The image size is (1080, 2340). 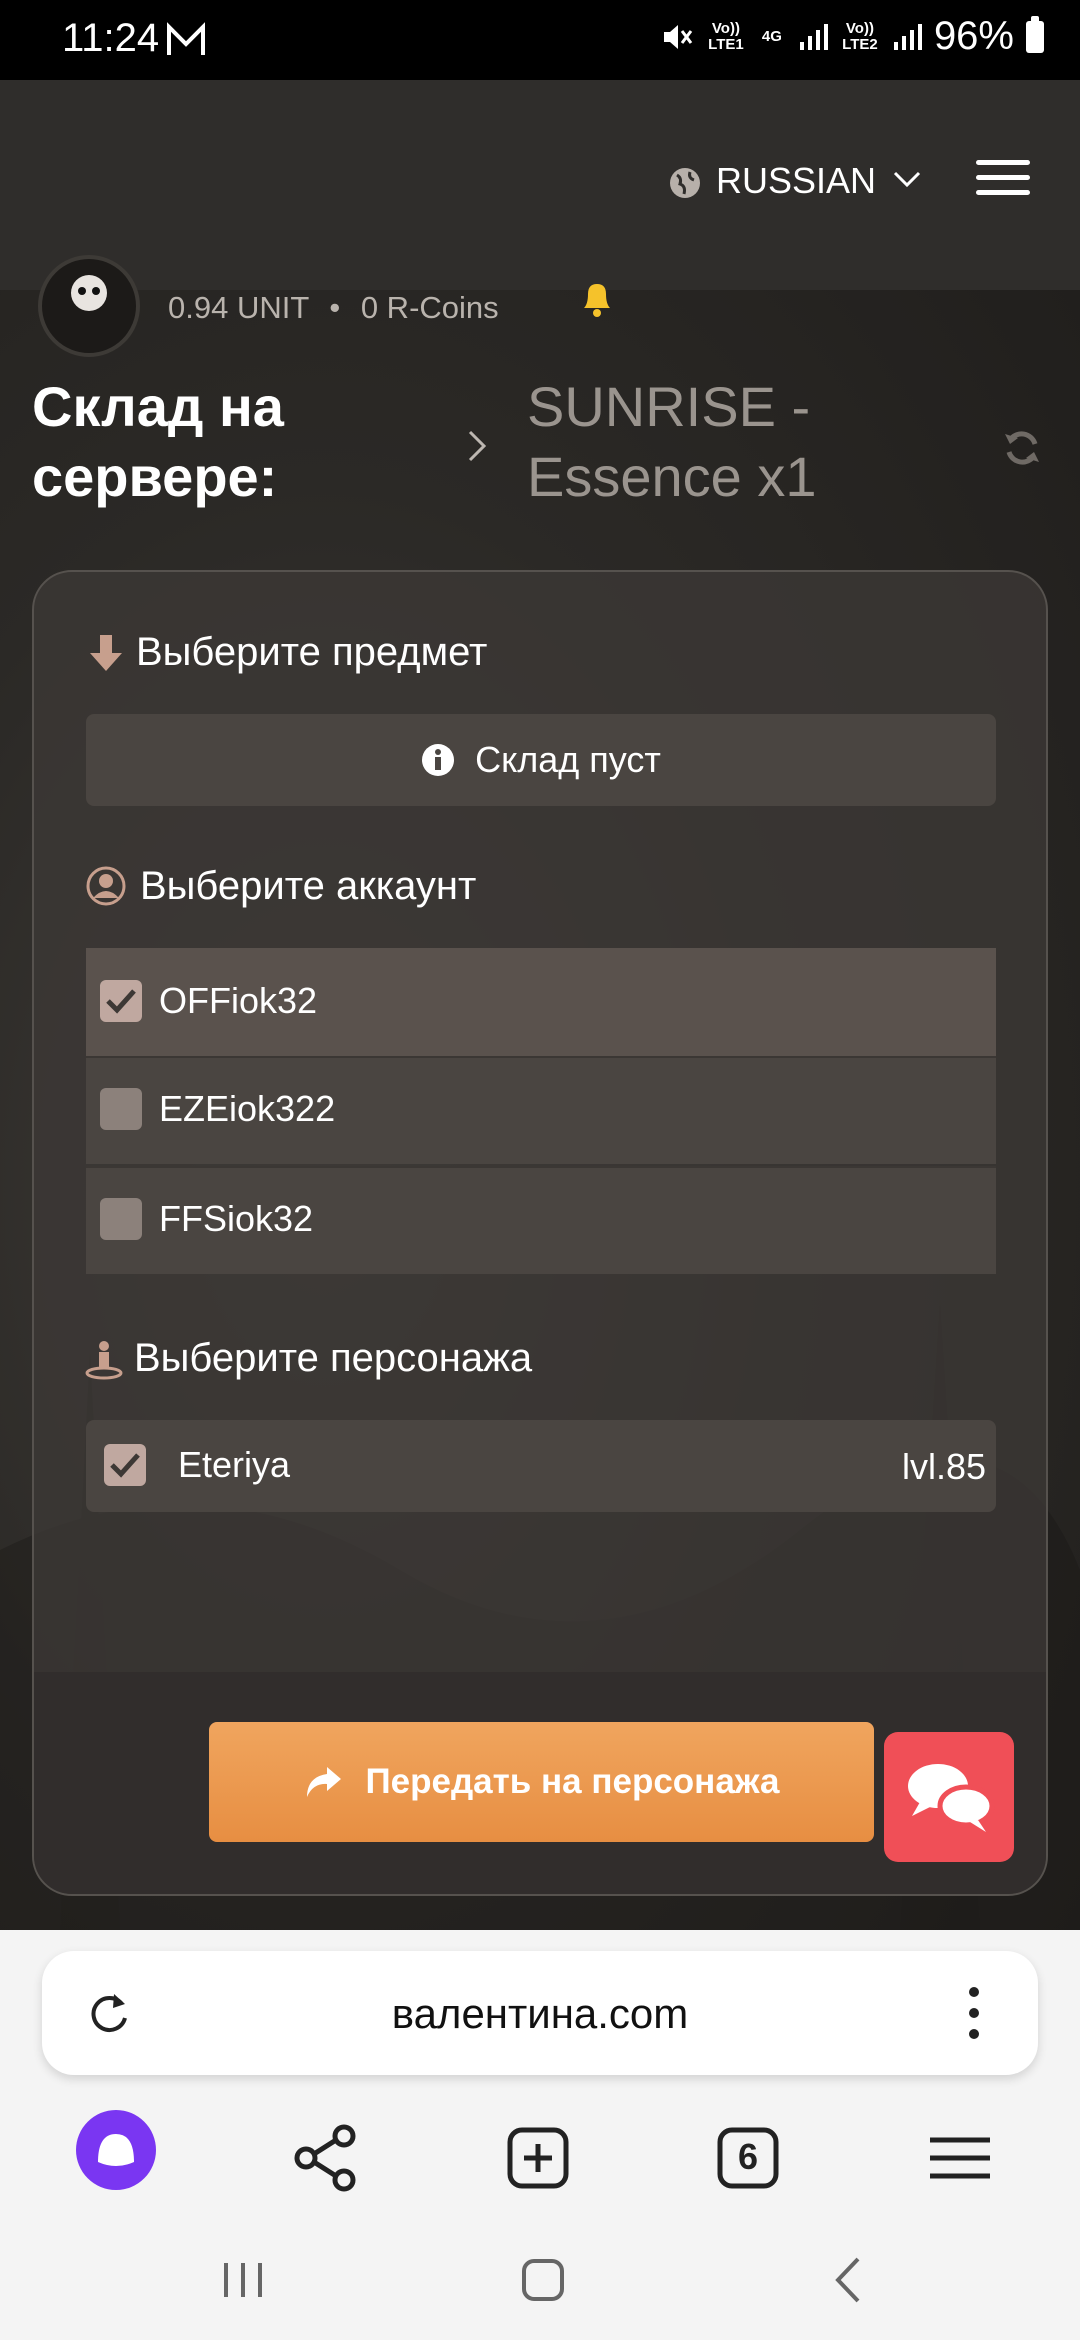 I want to click on empty-warehouse-notice: Склад пуст, so click(x=541, y=760).